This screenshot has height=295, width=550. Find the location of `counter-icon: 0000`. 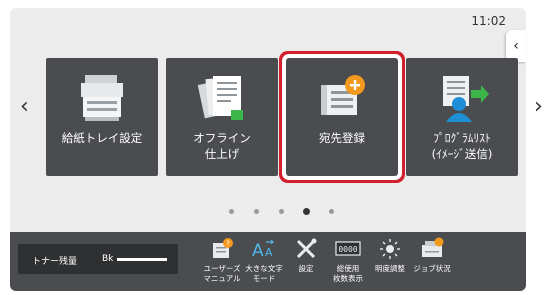

counter-icon: 0000 is located at coordinates (348, 249).